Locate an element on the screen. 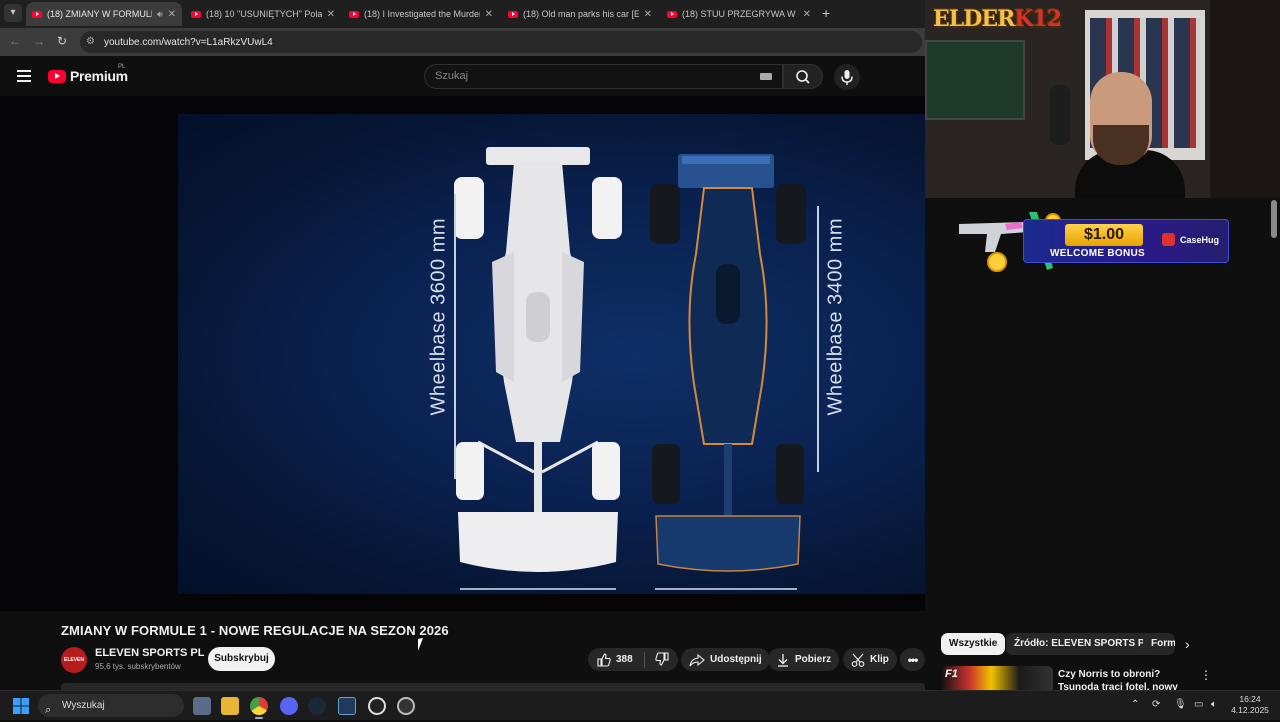 The image size is (1280, 722). tray-mic-icon: 🎙︎ is located at coordinates (1180, 704).